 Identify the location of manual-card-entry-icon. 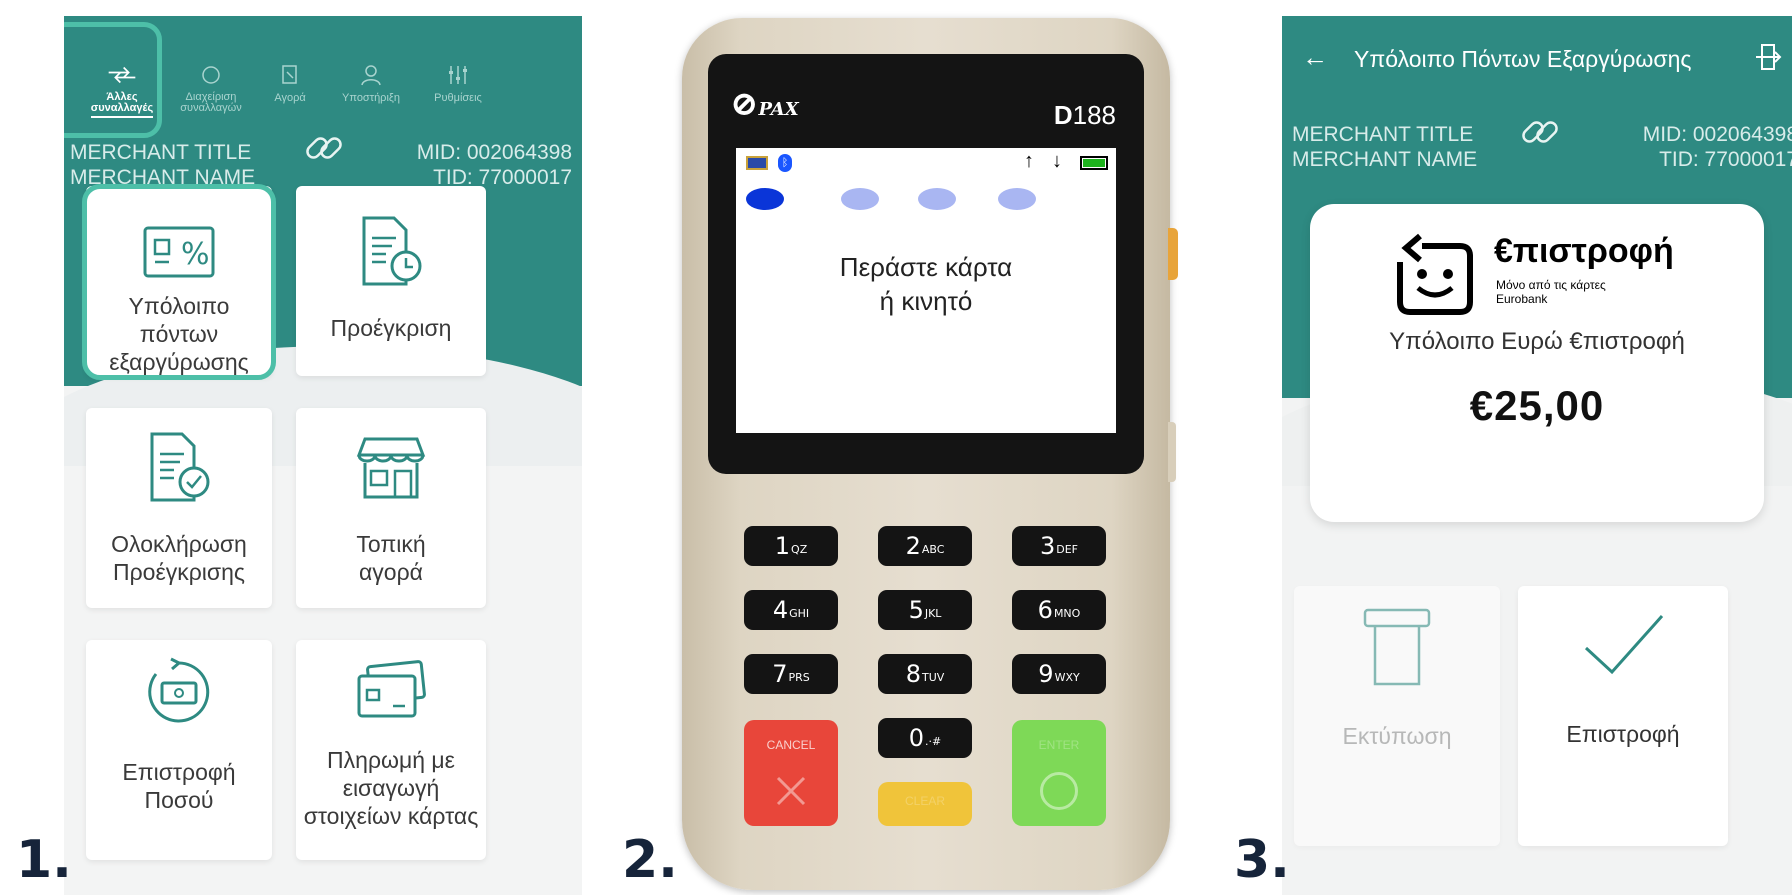
(391, 692).